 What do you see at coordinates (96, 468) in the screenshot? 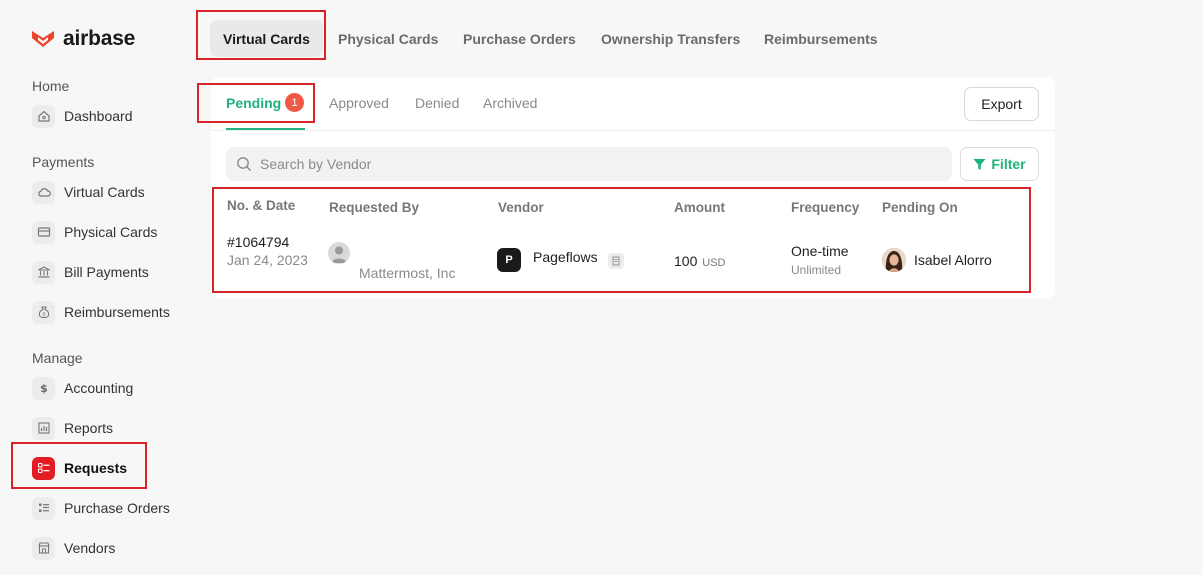
I see `sidebar-item-label: Requests` at bounding box center [96, 468].